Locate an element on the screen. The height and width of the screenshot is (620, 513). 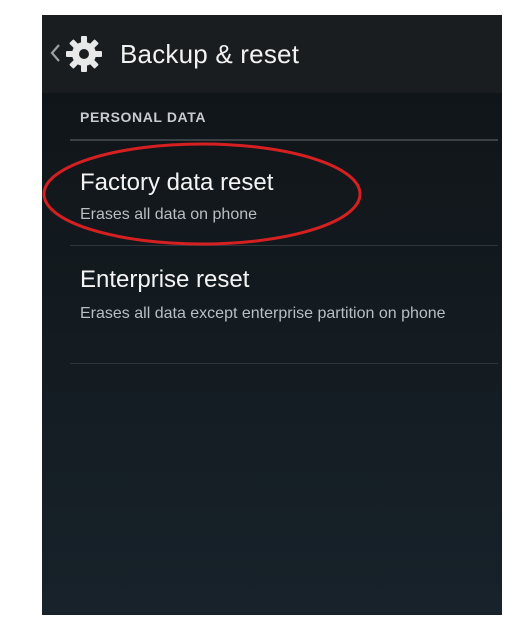
settings-gear-icon is located at coordinates (84, 54).